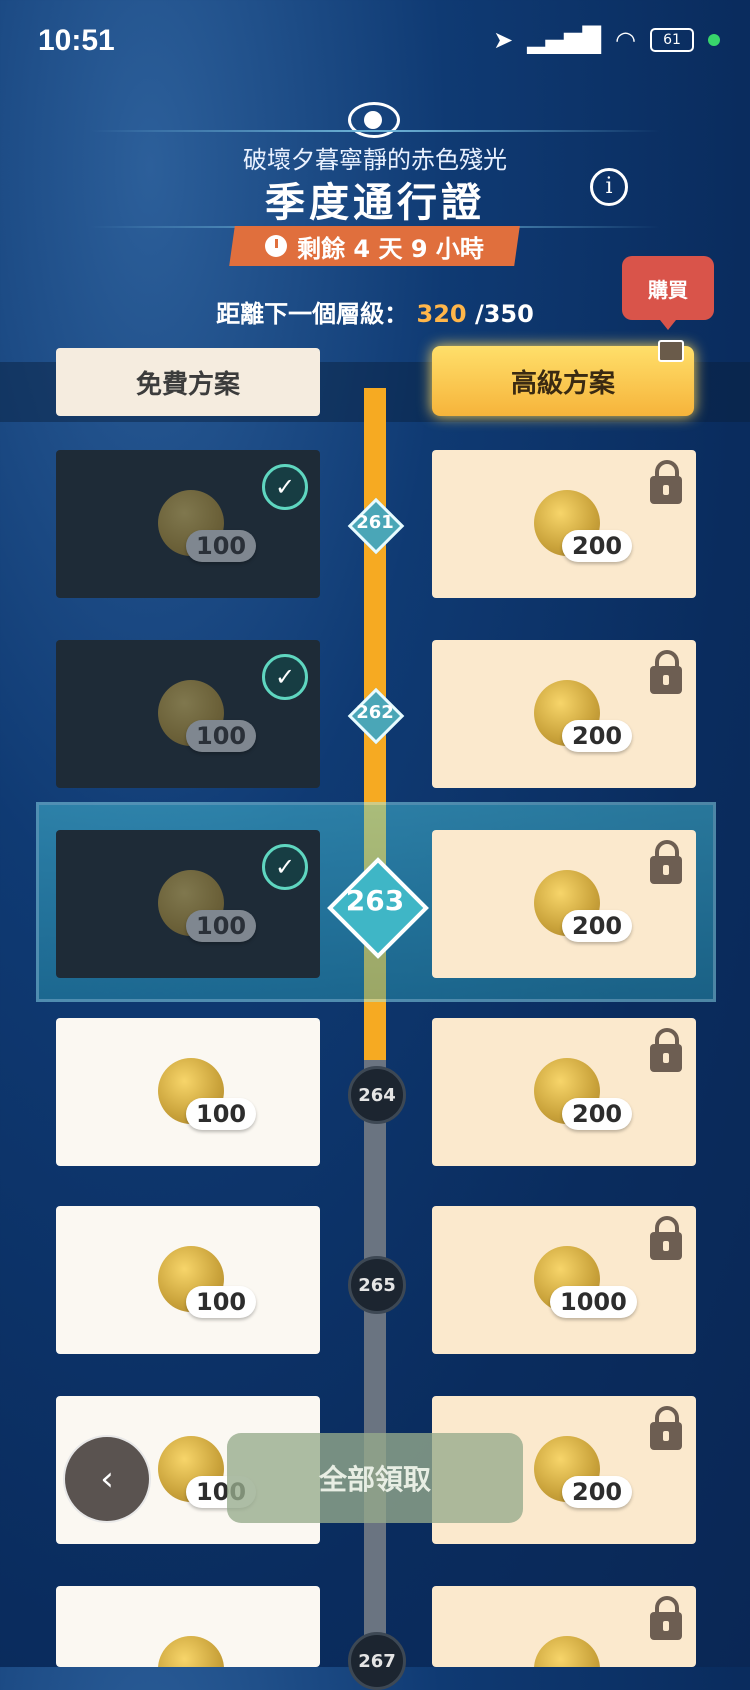 This screenshot has height=1690, width=750. I want to click on status-icons: ➤ ▂▄▆█ ◠ 61, so click(606, 40).